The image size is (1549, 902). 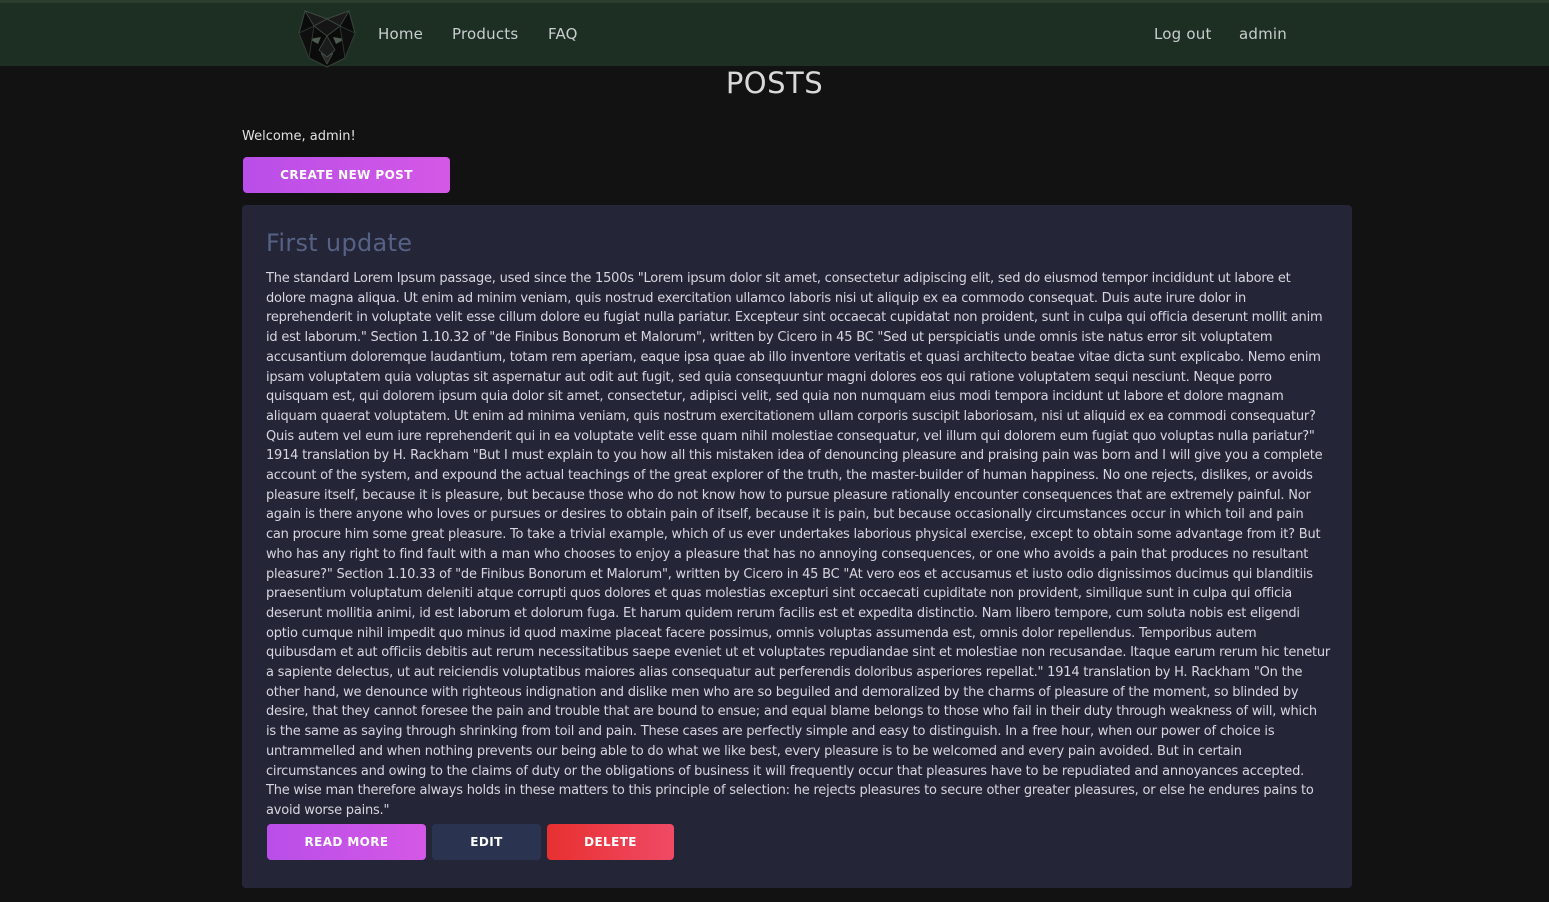 What do you see at coordinates (1263, 34) in the screenshot?
I see `user-account-link: admin` at bounding box center [1263, 34].